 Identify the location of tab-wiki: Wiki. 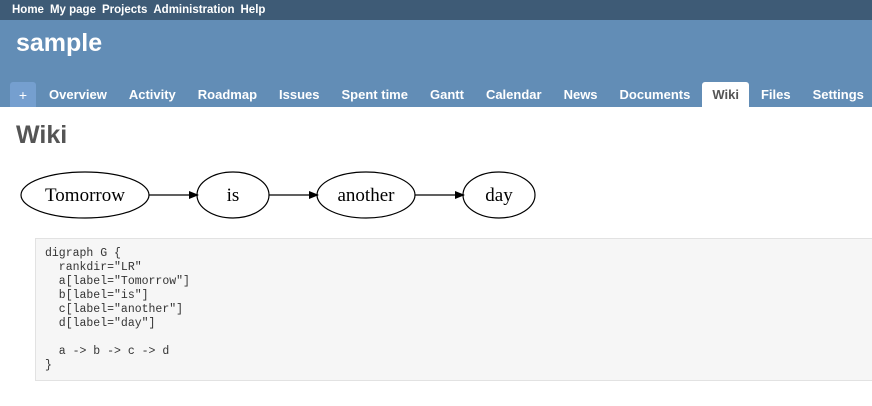
(725, 94).